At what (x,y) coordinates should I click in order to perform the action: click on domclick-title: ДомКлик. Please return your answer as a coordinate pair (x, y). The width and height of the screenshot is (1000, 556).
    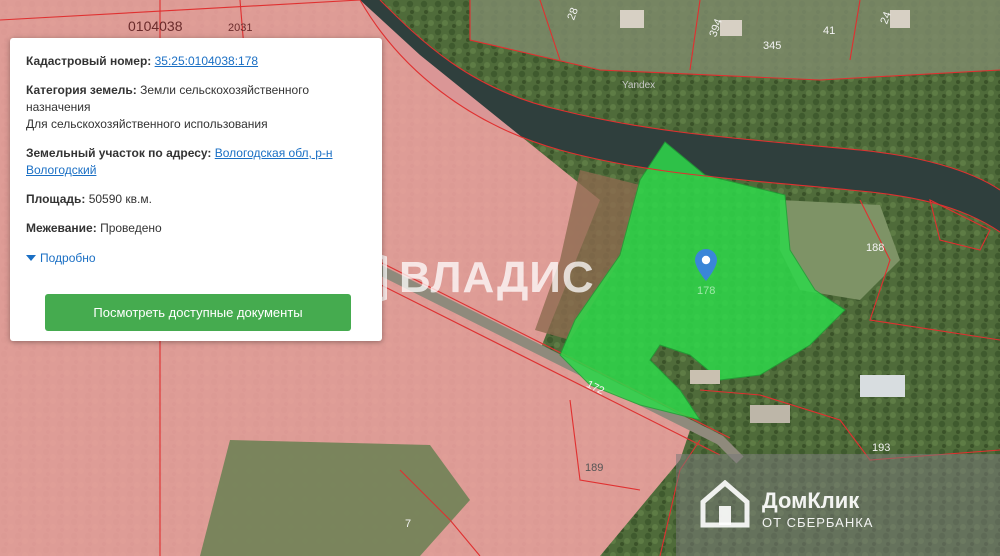
    Looking at the image, I should click on (811, 500).